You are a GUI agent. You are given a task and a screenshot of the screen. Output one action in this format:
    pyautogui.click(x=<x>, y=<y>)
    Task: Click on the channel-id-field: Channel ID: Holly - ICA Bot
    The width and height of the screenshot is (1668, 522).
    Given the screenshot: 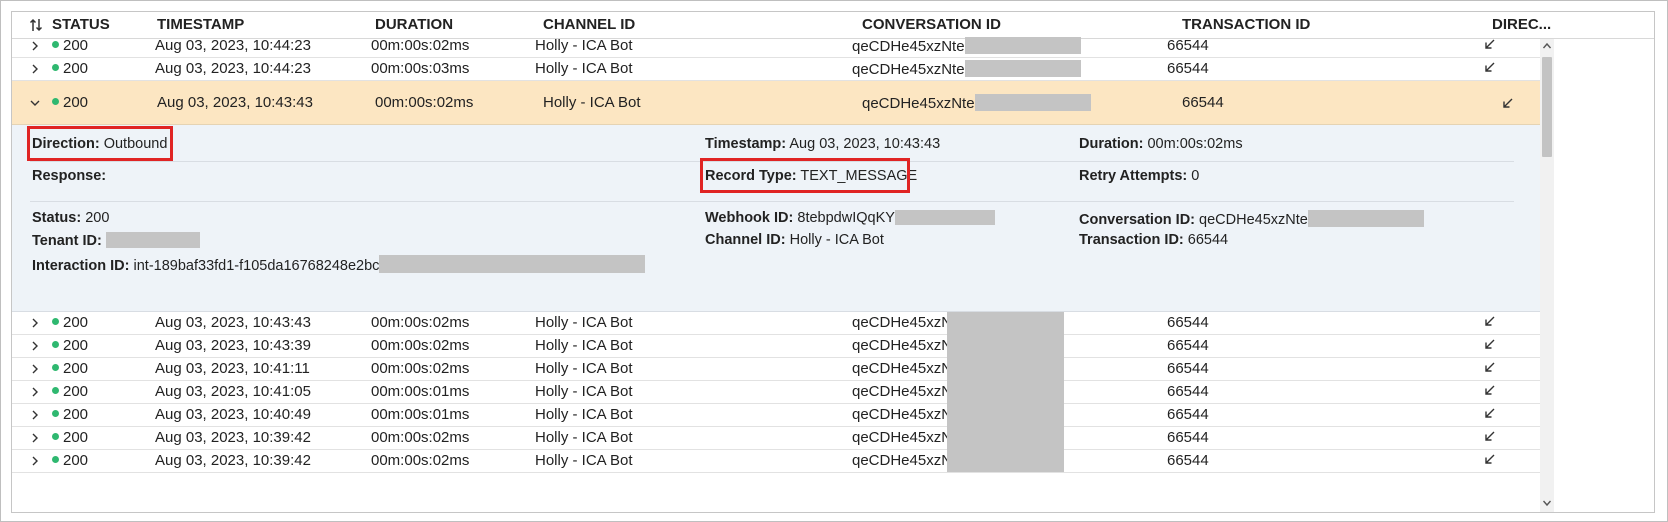 What is the action you would take?
    pyautogui.click(x=794, y=240)
    